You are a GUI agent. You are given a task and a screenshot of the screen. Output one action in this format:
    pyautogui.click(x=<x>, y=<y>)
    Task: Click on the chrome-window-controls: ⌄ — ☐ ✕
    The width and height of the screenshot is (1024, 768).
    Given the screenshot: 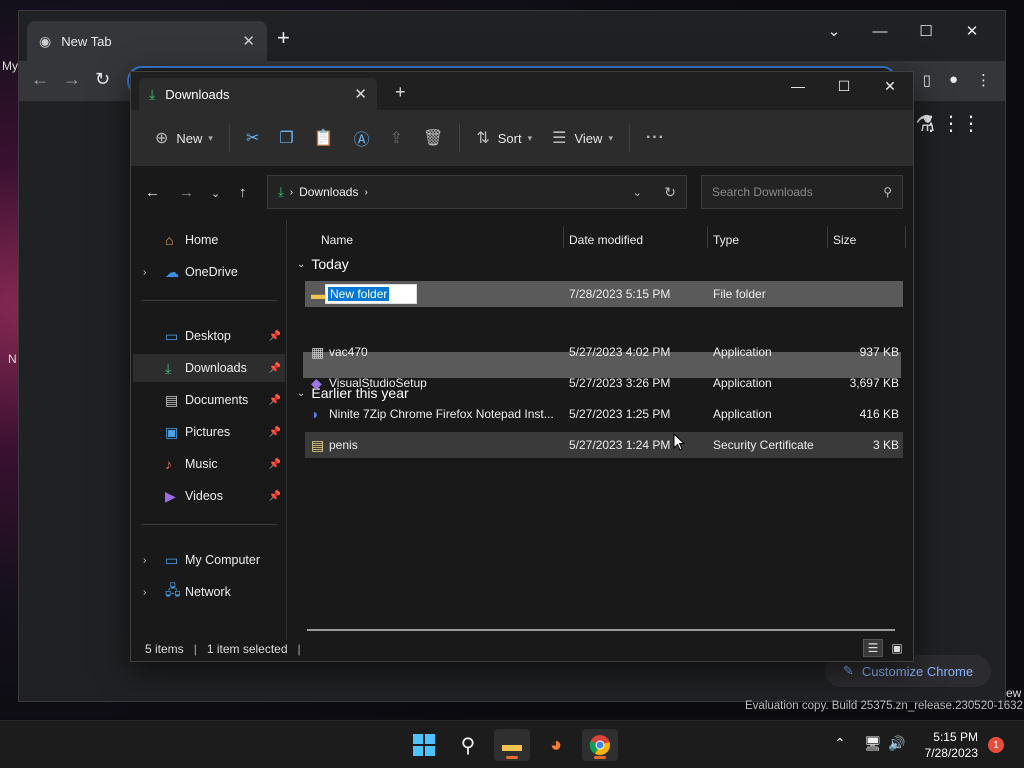 What is the action you would take?
    pyautogui.click(x=903, y=31)
    